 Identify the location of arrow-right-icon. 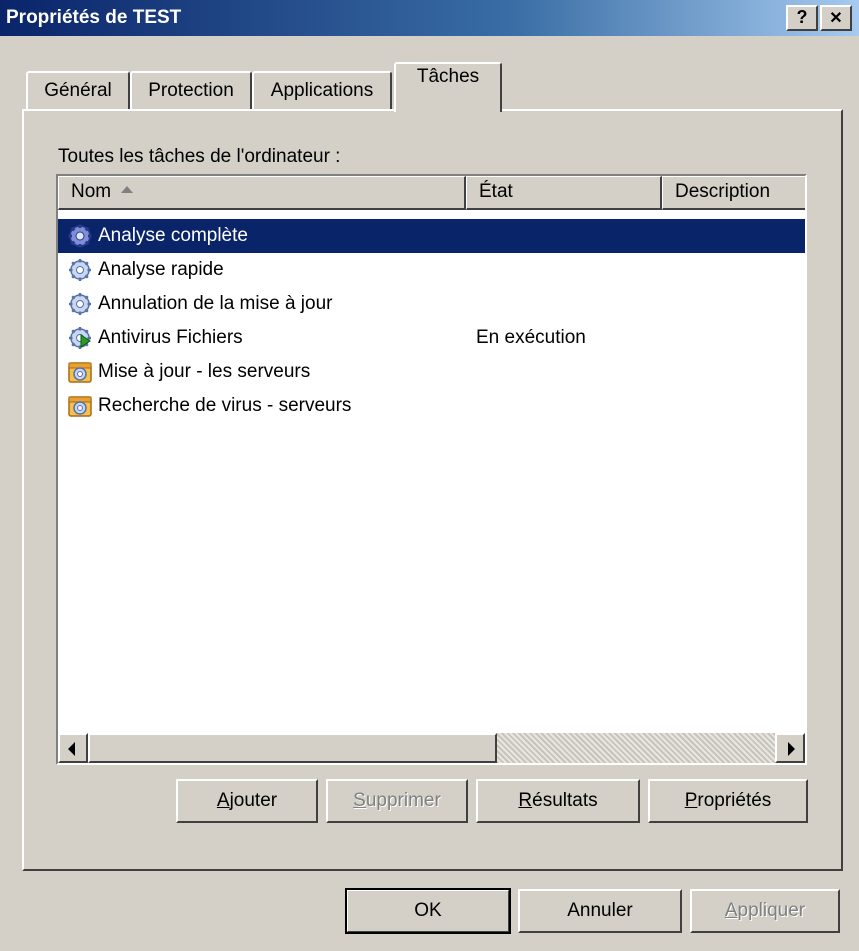
(791, 749).